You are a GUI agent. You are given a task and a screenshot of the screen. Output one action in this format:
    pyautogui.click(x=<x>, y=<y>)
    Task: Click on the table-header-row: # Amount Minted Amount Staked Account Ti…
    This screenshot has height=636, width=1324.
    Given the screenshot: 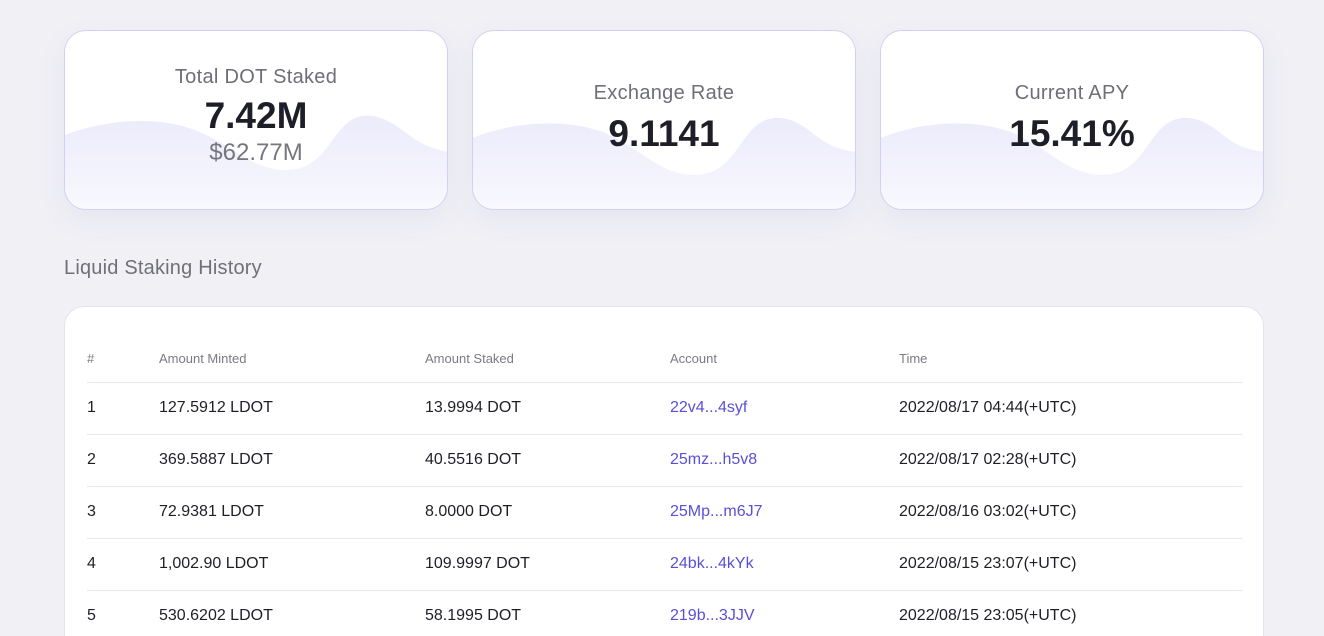 What is the action you would take?
    pyautogui.click(x=664, y=359)
    